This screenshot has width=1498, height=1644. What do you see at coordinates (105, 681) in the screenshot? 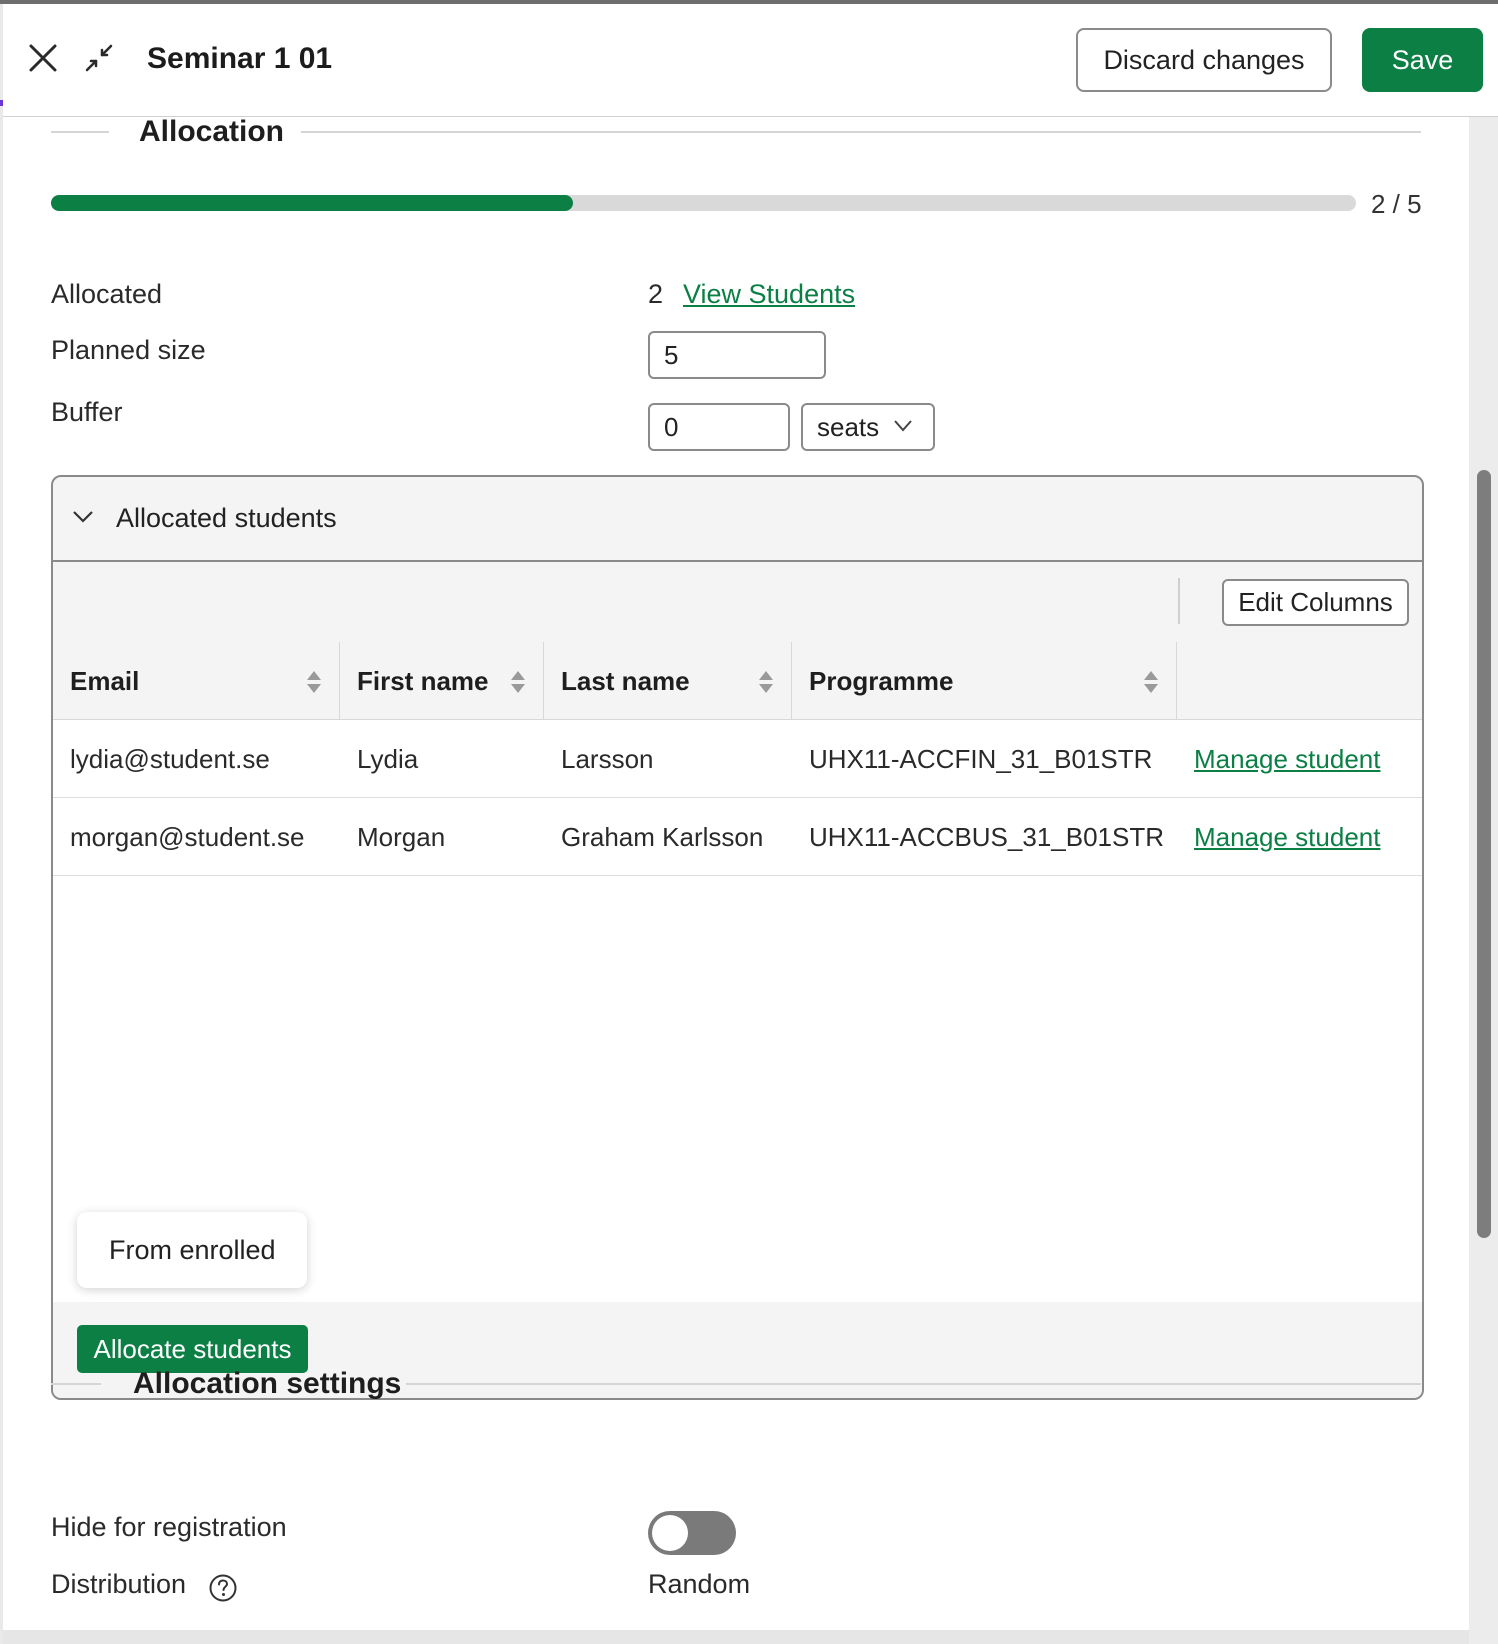
I see `column-header-label: Email` at bounding box center [105, 681].